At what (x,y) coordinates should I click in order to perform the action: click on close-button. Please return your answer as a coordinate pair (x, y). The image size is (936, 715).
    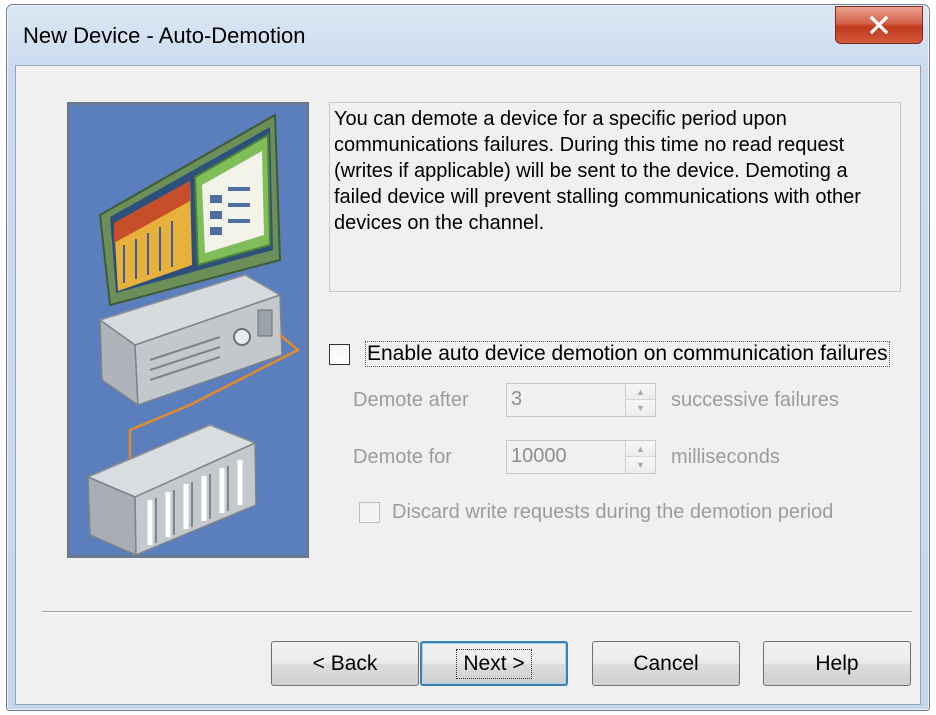
    Looking at the image, I should click on (879, 25).